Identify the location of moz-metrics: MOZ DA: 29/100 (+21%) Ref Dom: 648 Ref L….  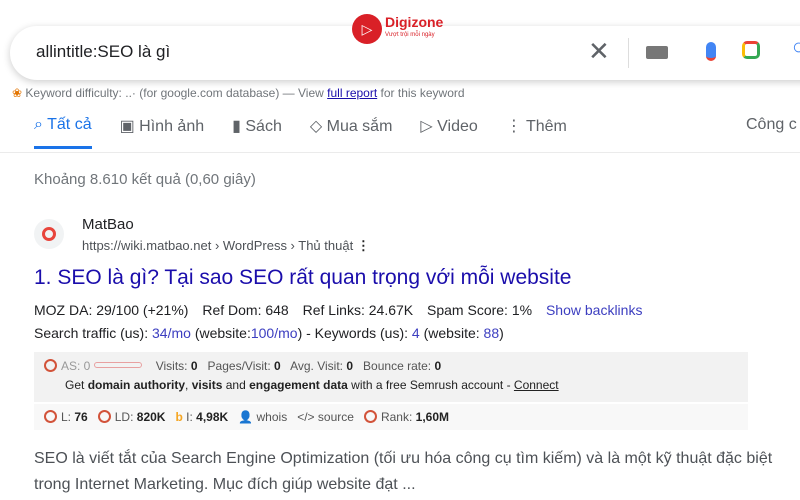
(338, 310).